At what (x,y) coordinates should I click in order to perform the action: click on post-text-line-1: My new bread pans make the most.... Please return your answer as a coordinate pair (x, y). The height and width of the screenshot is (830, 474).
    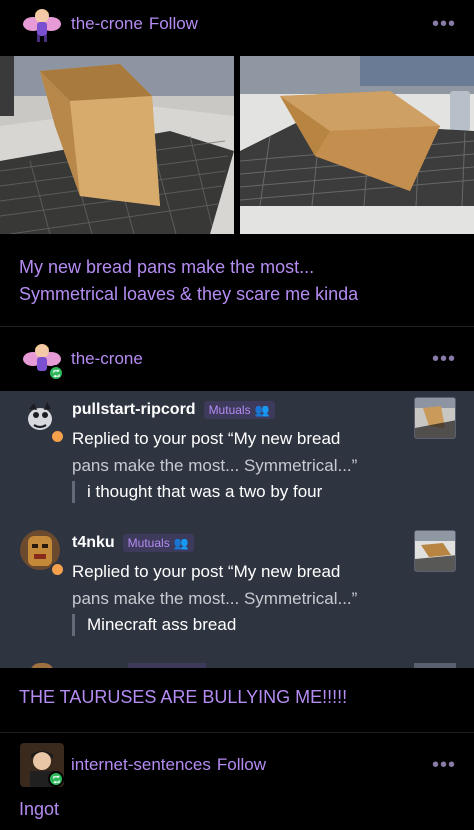
    Looking at the image, I should click on (167, 267).